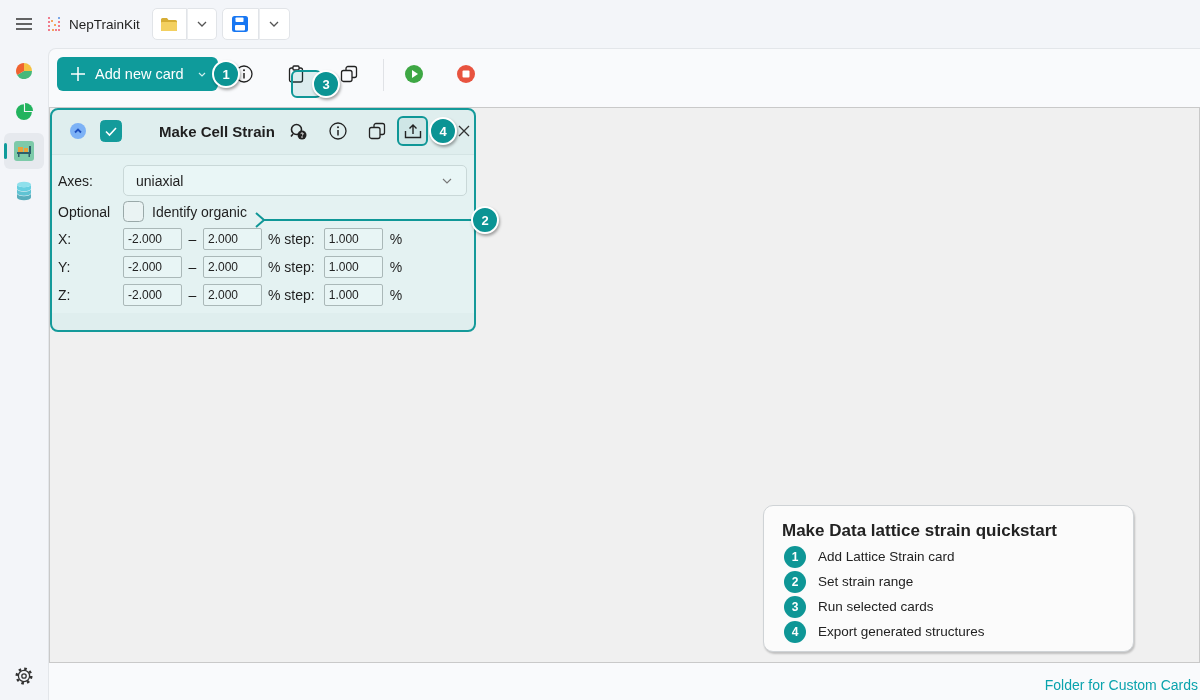 The width and height of the screenshot is (1200, 700). I want to click on option-checkbox, so click(133, 211).